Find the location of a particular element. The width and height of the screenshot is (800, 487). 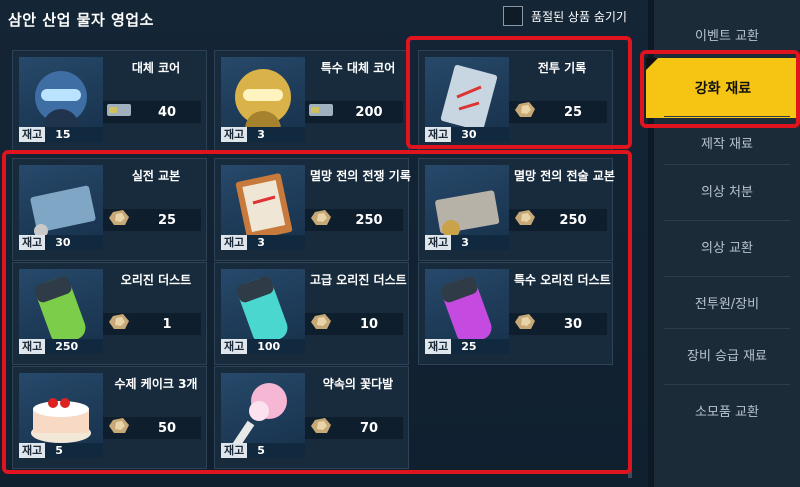

sidebar-tab: 소모품 교환 is located at coordinates (727, 410).